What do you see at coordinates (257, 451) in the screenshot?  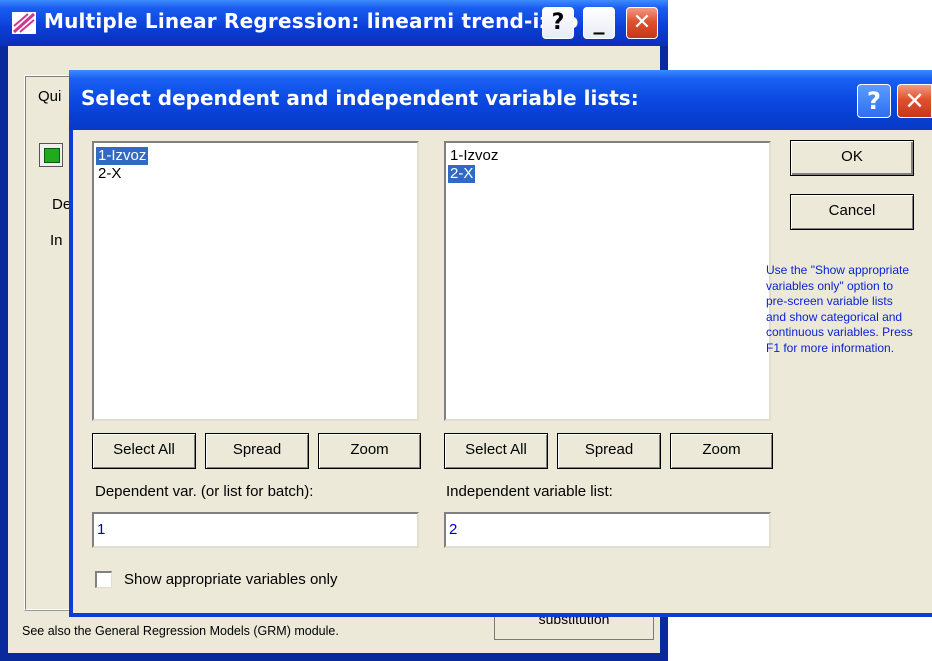 I see `dependent-spread-button: Spread` at bounding box center [257, 451].